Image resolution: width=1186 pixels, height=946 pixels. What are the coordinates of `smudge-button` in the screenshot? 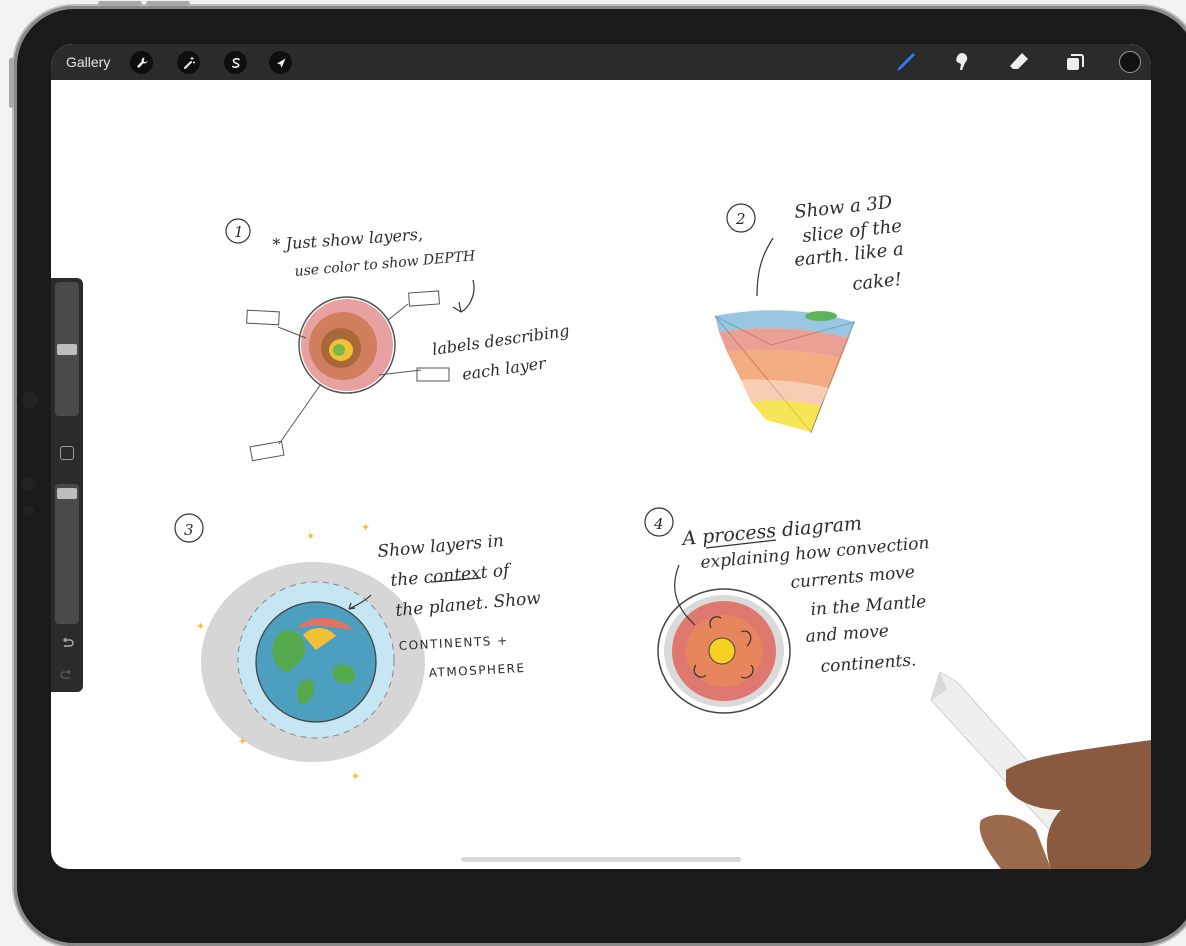 It's located at (962, 62).